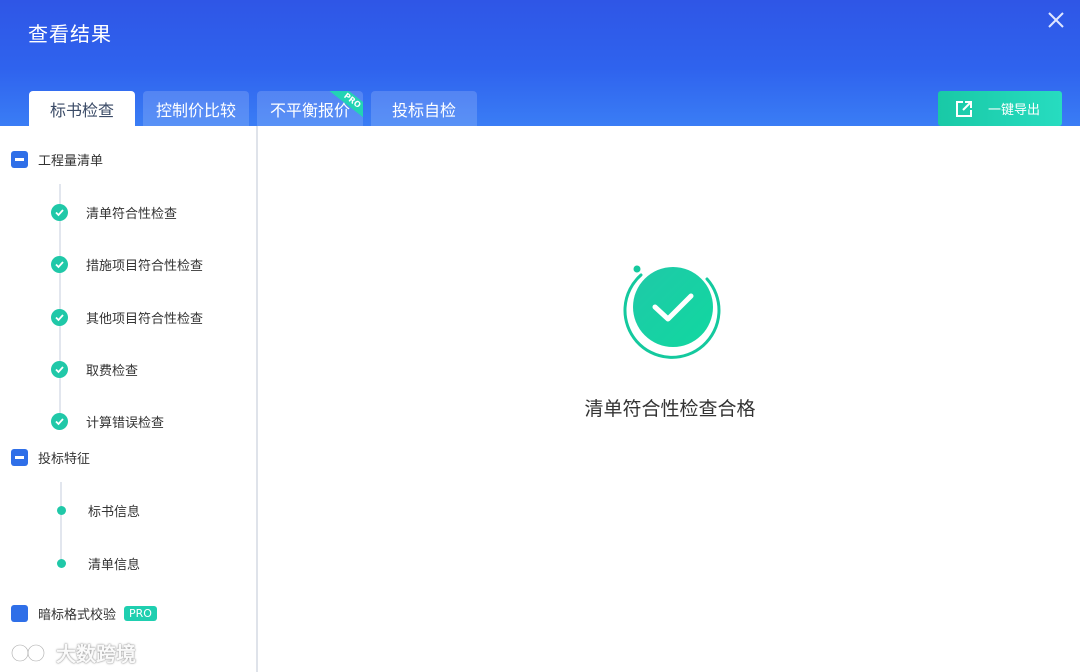 The image size is (1080, 672). I want to click on tab-label: 标书检查, so click(81, 110).